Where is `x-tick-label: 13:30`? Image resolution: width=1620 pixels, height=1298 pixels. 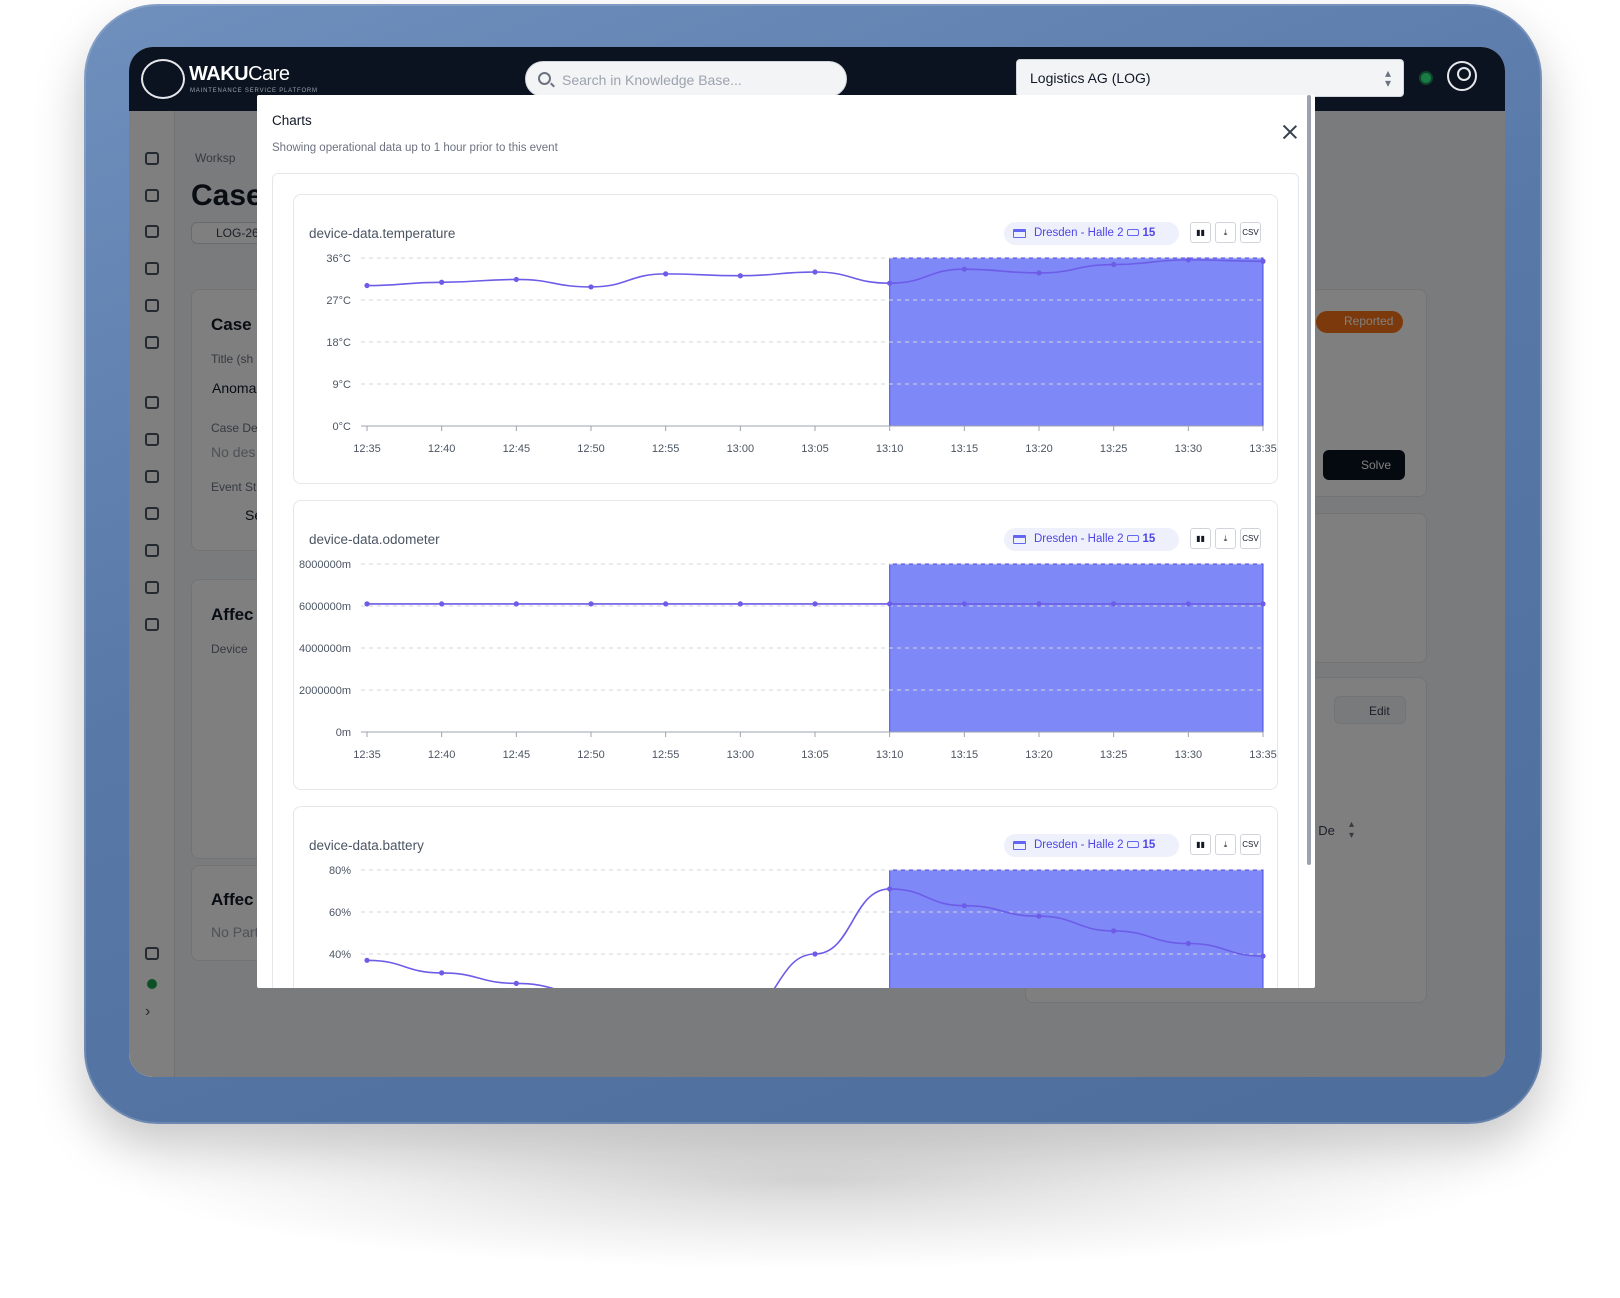
x-tick-label: 13:30 is located at coordinates (1189, 755).